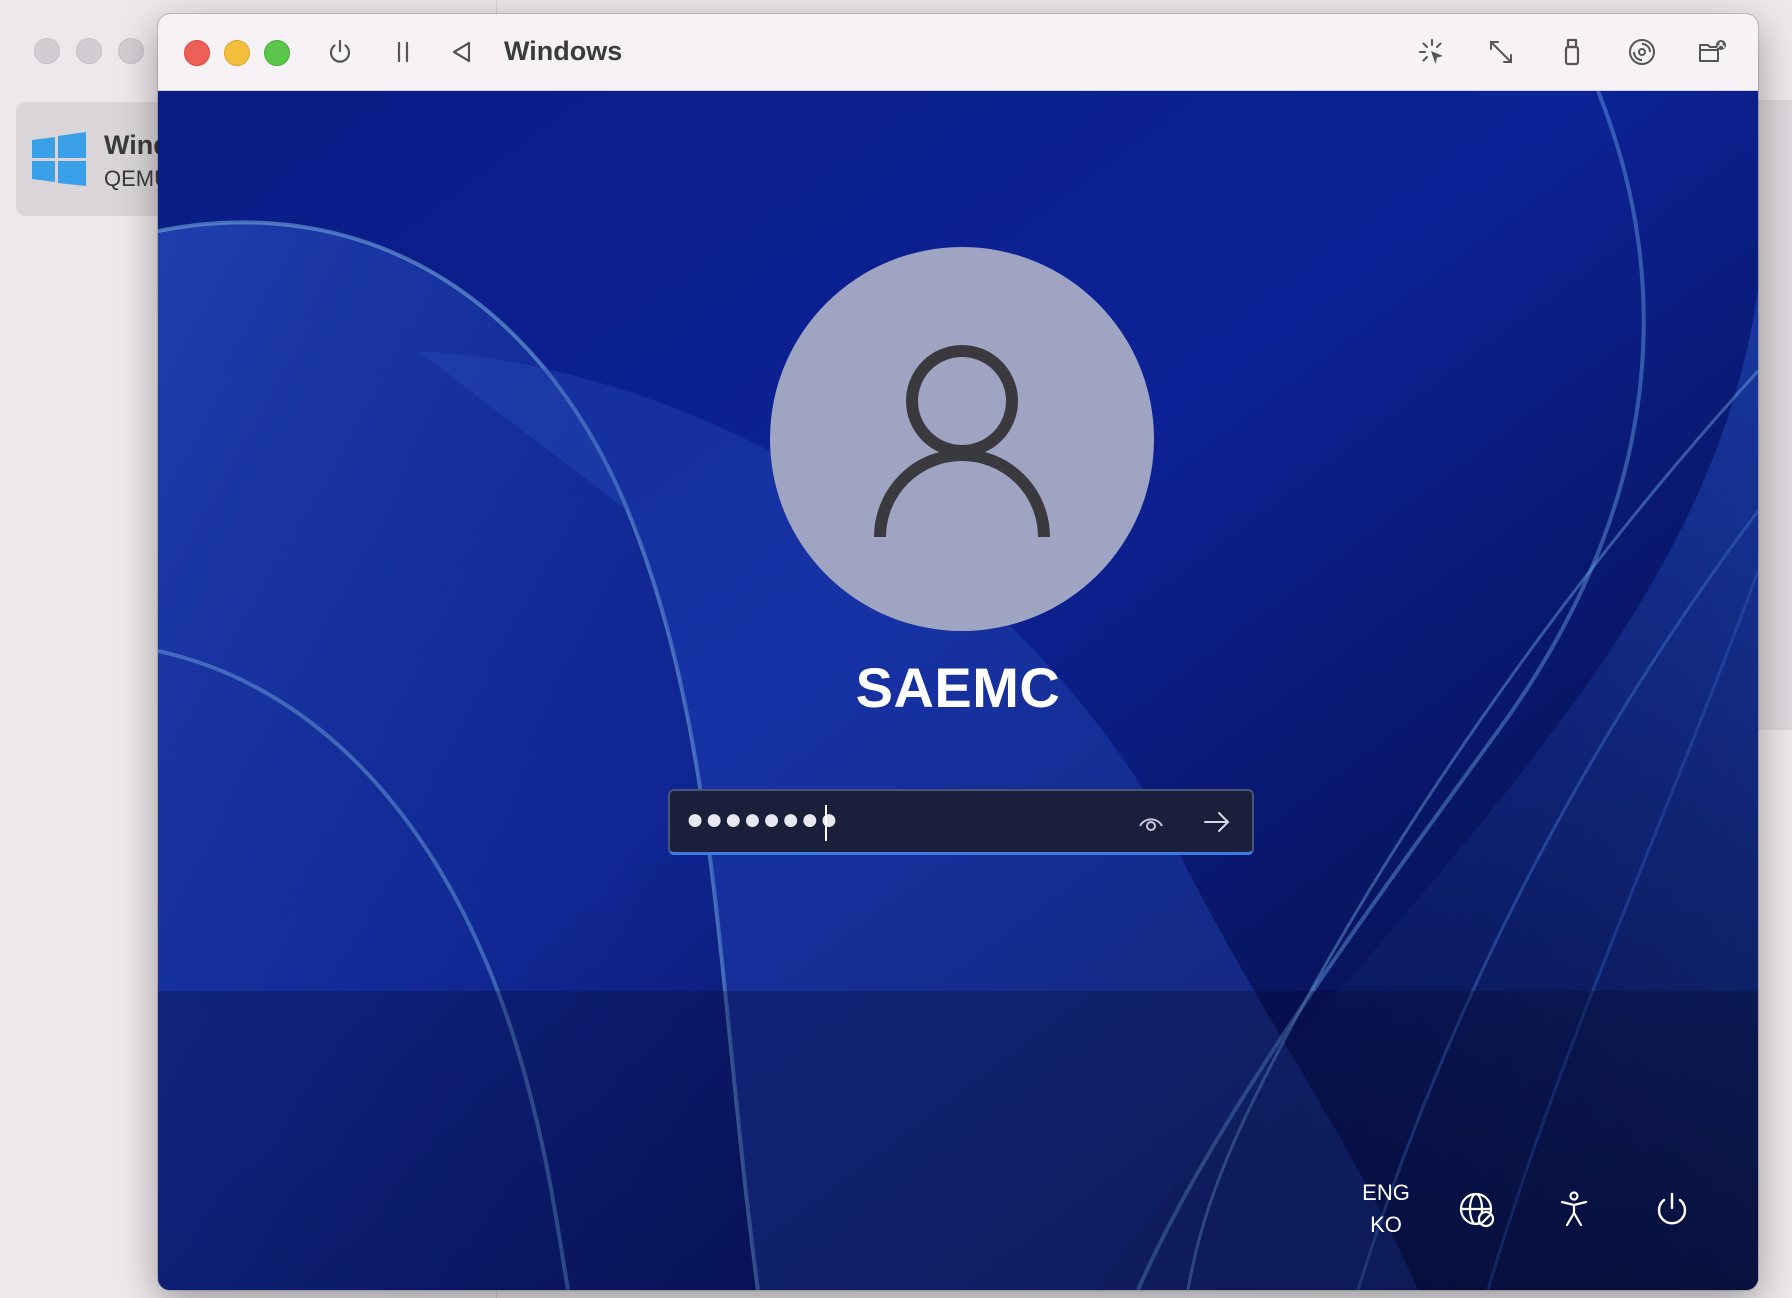 The height and width of the screenshot is (1298, 1792). Describe the element at coordinates (1672, 1209) in the screenshot. I see `shutdown-icon` at that location.